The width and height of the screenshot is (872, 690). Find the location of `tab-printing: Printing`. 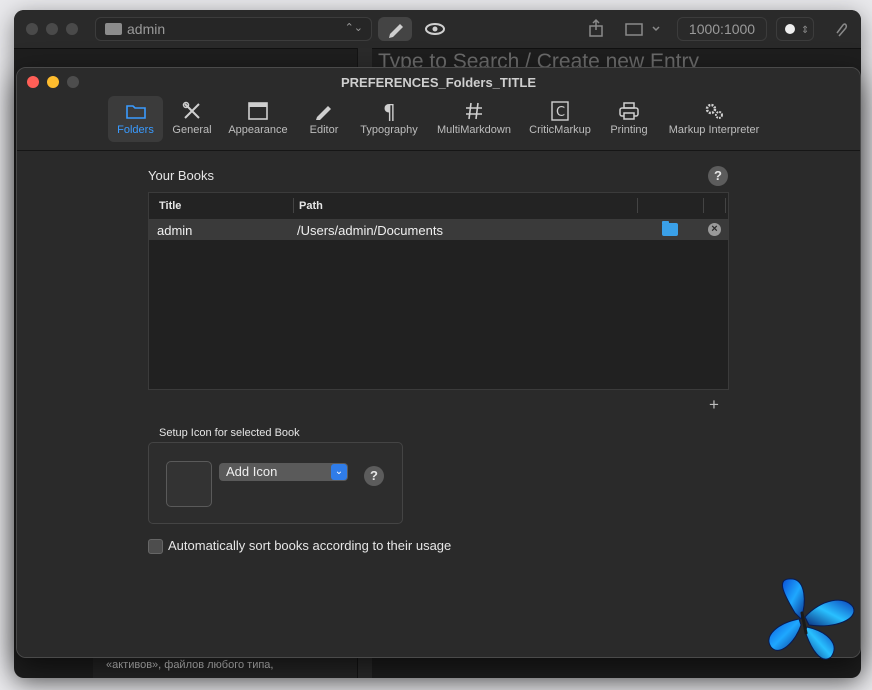

tab-printing: Printing is located at coordinates (629, 119).